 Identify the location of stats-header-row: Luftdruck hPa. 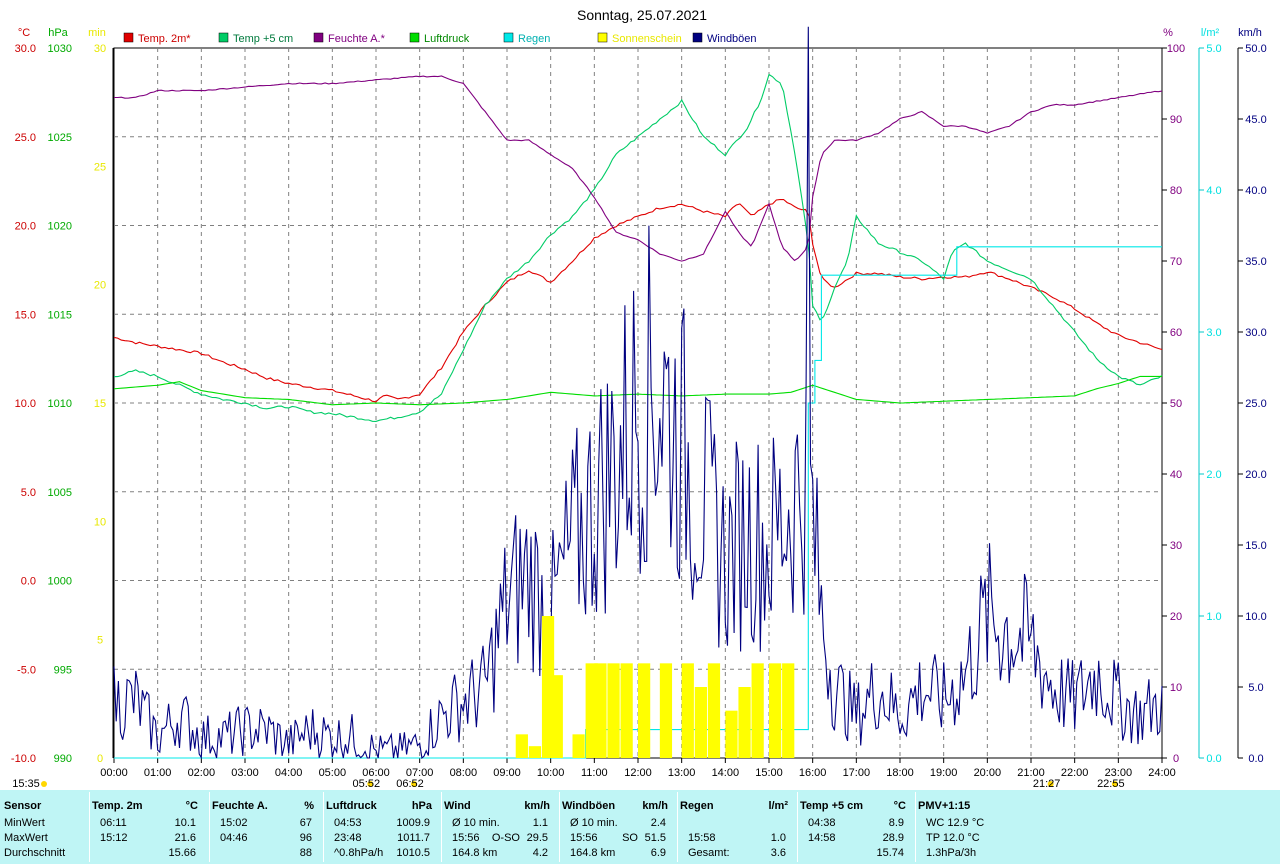
(382, 806).